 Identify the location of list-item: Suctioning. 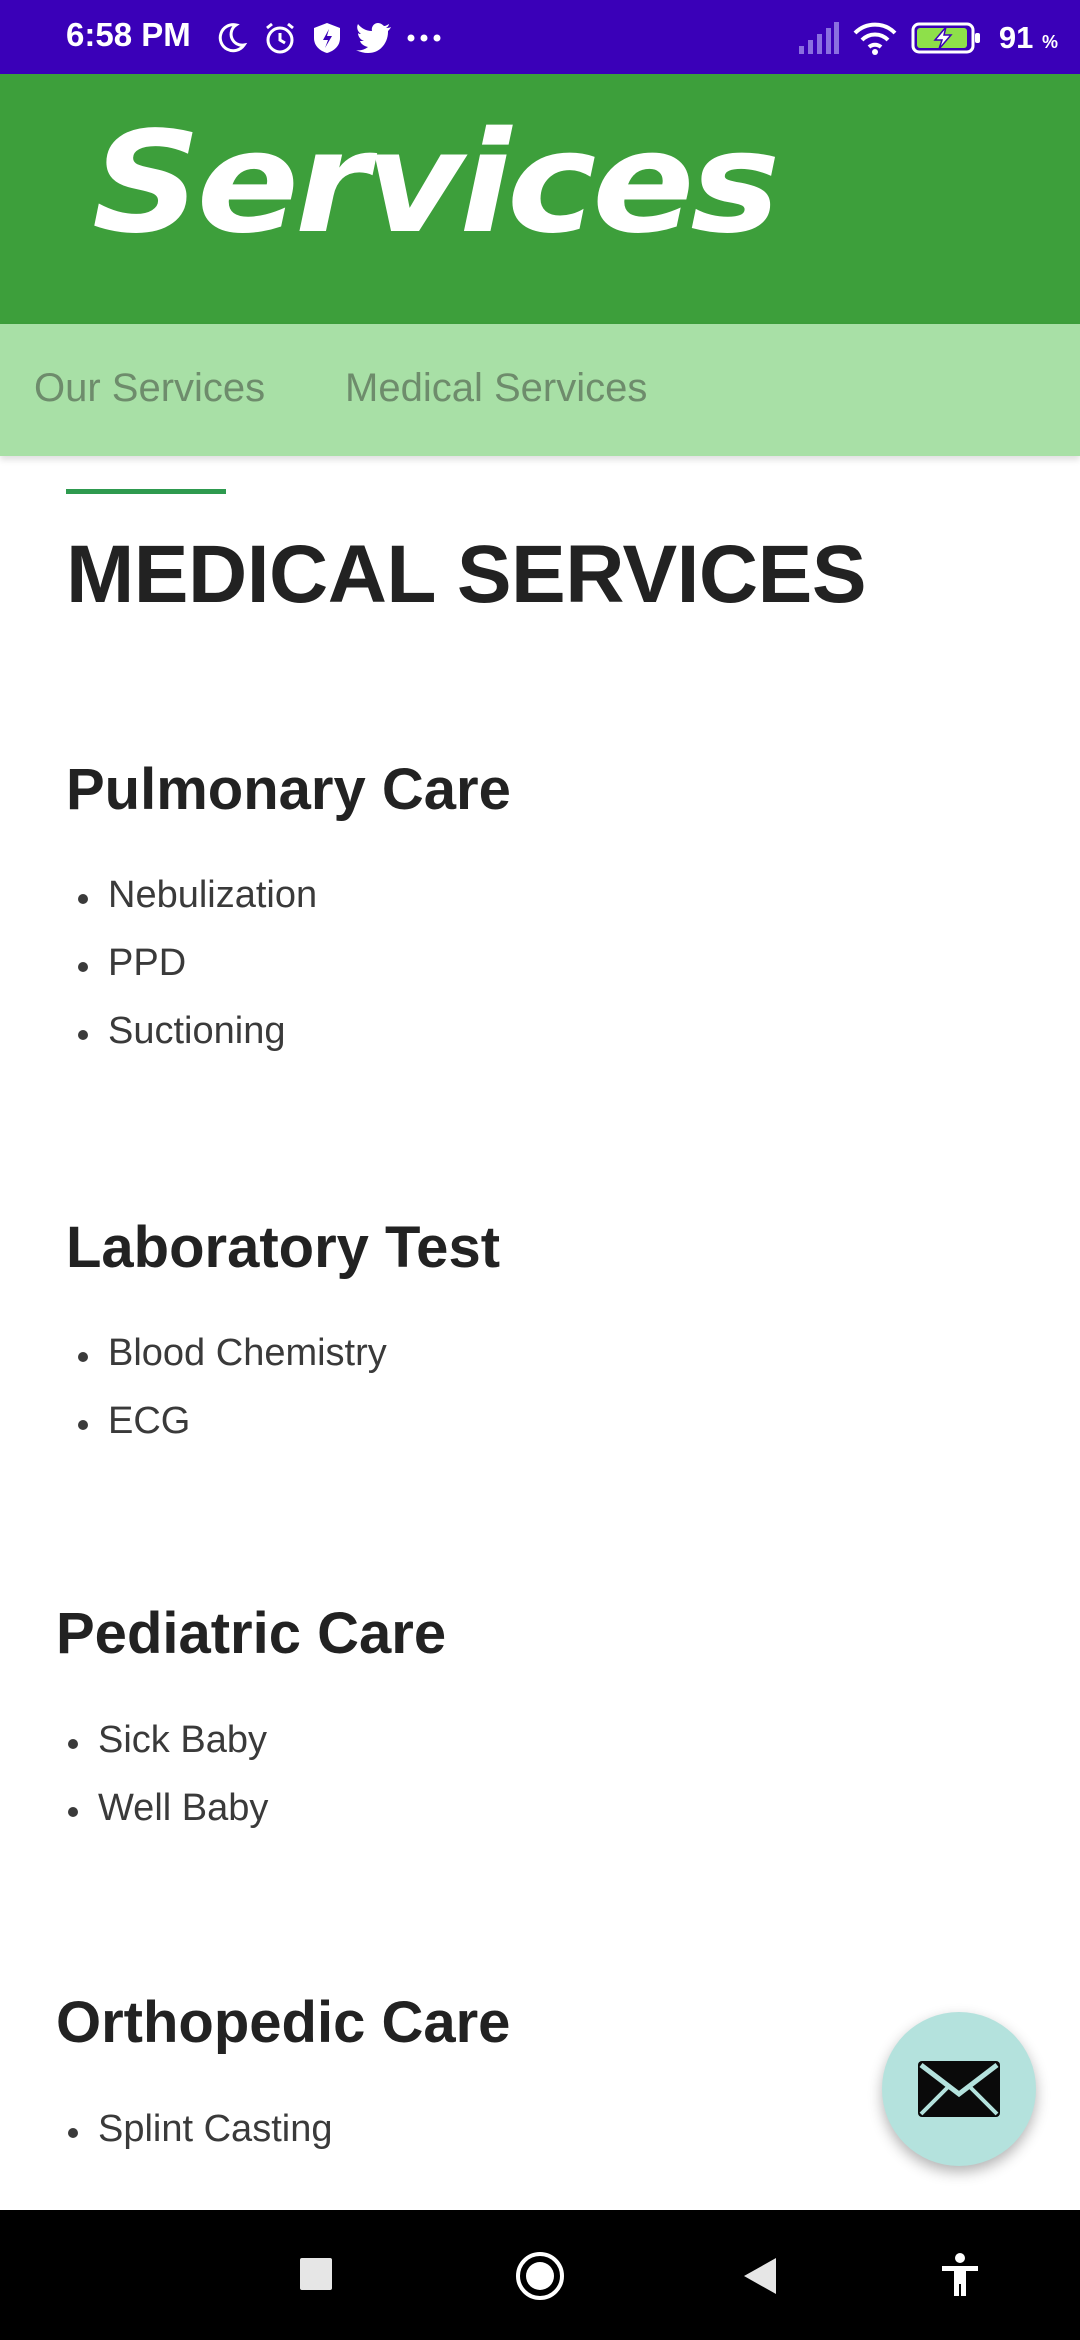
(181, 1031).